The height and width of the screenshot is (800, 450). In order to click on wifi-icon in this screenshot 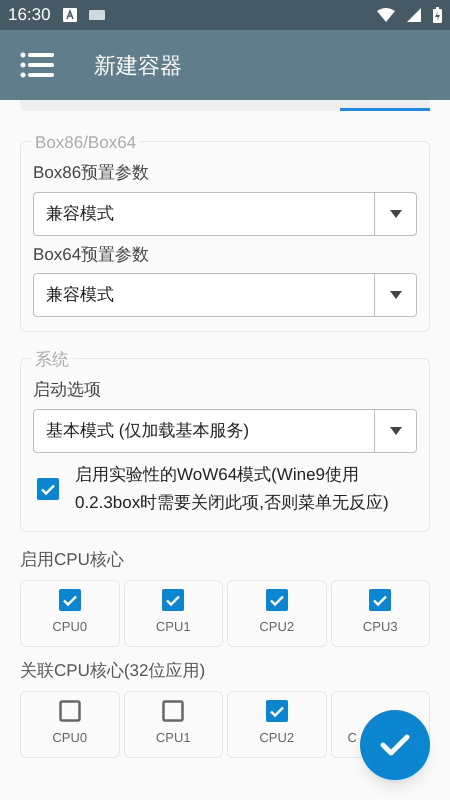, I will do `click(386, 15)`.